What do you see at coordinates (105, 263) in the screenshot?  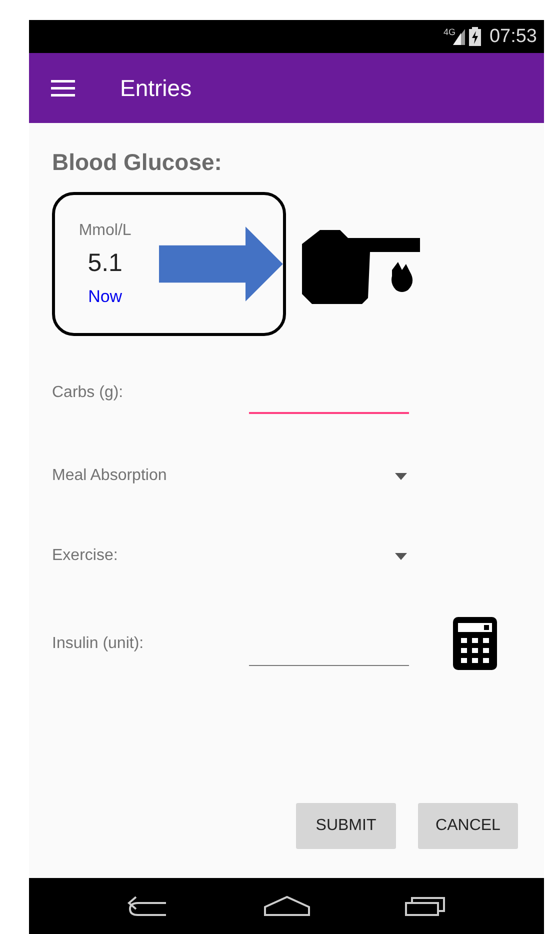 I see `glucose-value: 5.1` at bounding box center [105, 263].